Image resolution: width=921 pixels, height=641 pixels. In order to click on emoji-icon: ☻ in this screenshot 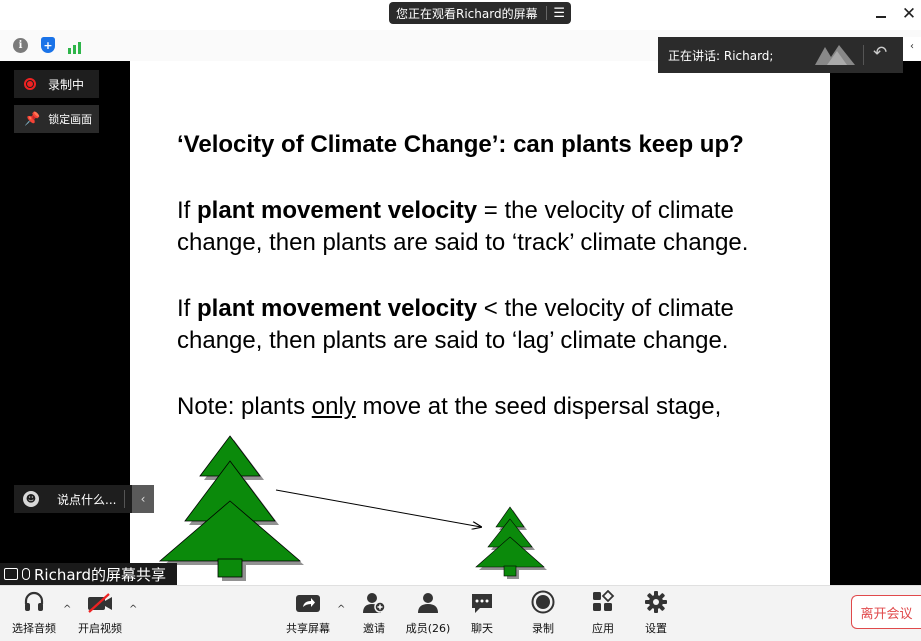, I will do `click(31, 499)`.